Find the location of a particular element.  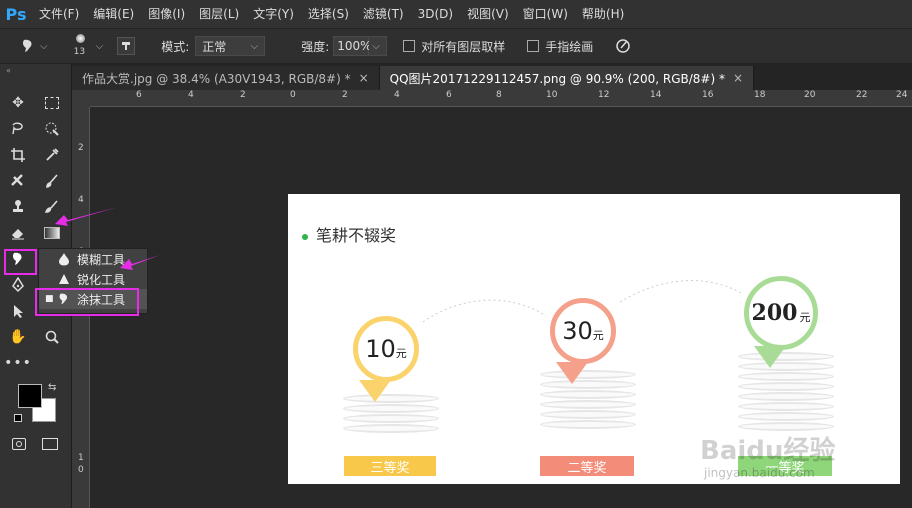

arrow-to-blur-item is located at coordinates (140, 262).